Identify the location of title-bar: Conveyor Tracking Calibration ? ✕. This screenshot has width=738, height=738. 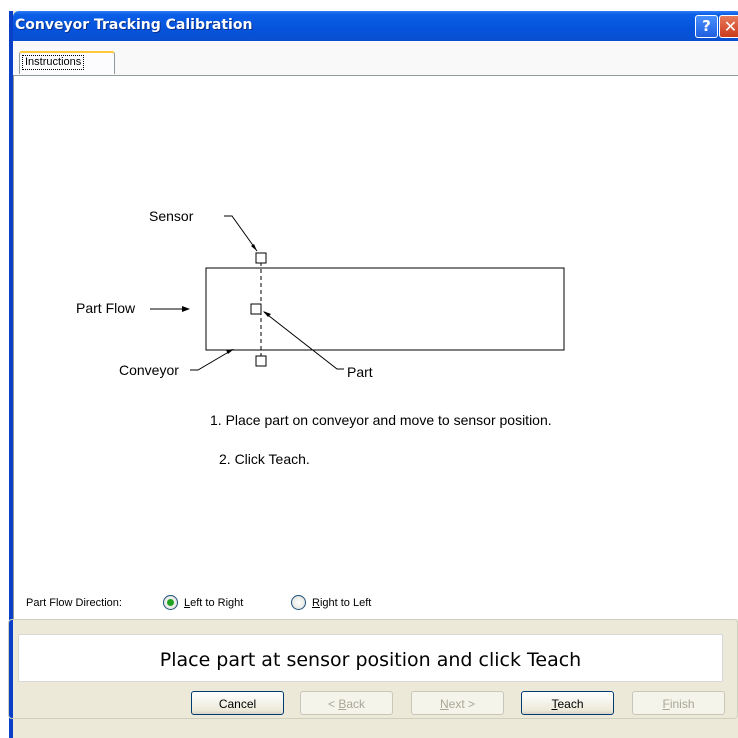
(375, 26).